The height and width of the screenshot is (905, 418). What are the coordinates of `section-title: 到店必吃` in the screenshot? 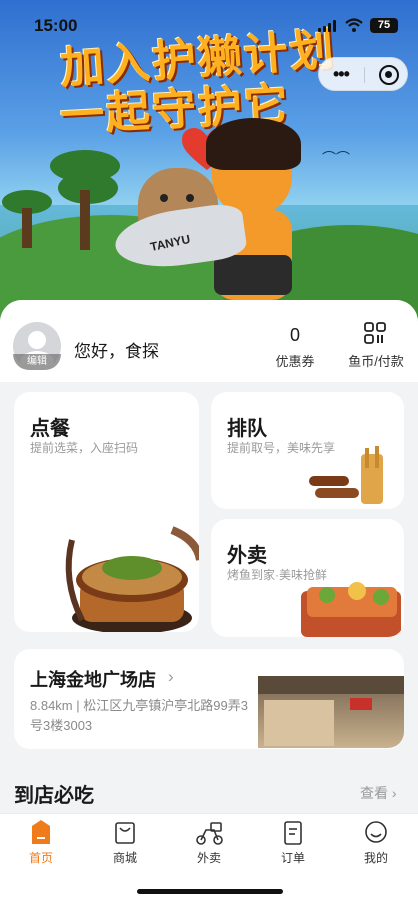 It's located at (54, 796).